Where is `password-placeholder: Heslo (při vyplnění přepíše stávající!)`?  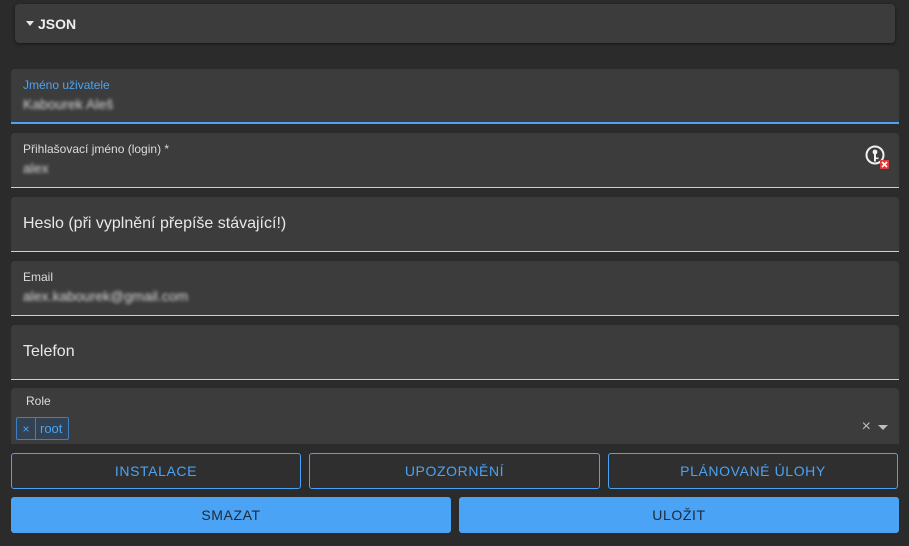
password-placeholder: Heslo (při vyplnění přepíše stávající!) is located at coordinates (155, 223).